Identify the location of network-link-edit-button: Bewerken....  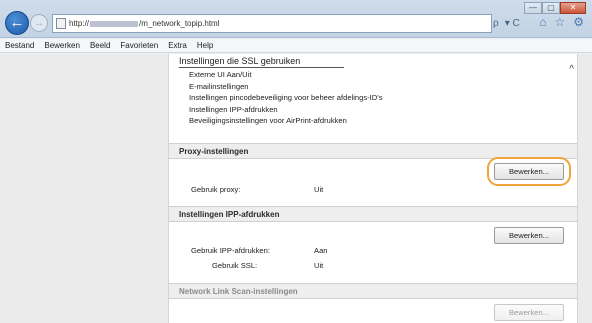
(529, 312).